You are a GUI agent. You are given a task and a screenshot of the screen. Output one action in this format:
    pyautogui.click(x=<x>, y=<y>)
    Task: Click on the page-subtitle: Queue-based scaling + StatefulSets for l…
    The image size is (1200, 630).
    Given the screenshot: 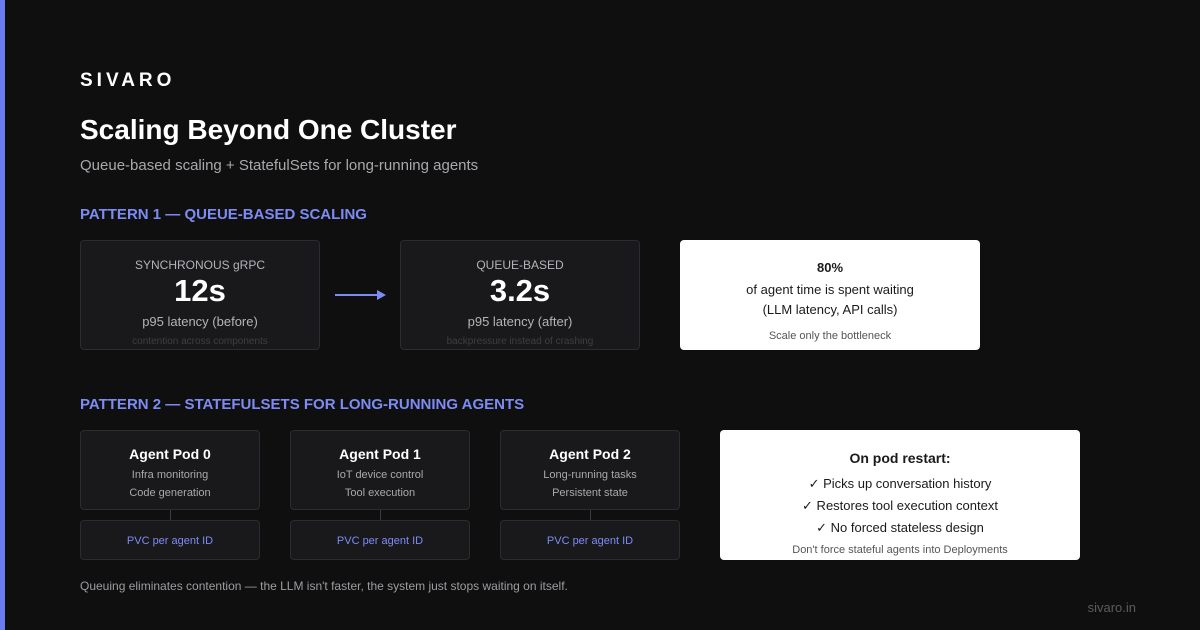 What is the action you would take?
    pyautogui.click(x=279, y=165)
    